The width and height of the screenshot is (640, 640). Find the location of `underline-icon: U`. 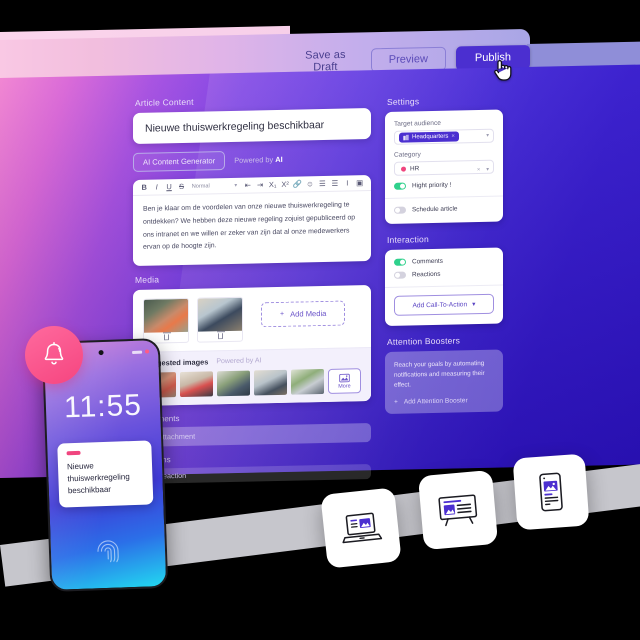

underline-icon: U is located at coordinates (169, 187).